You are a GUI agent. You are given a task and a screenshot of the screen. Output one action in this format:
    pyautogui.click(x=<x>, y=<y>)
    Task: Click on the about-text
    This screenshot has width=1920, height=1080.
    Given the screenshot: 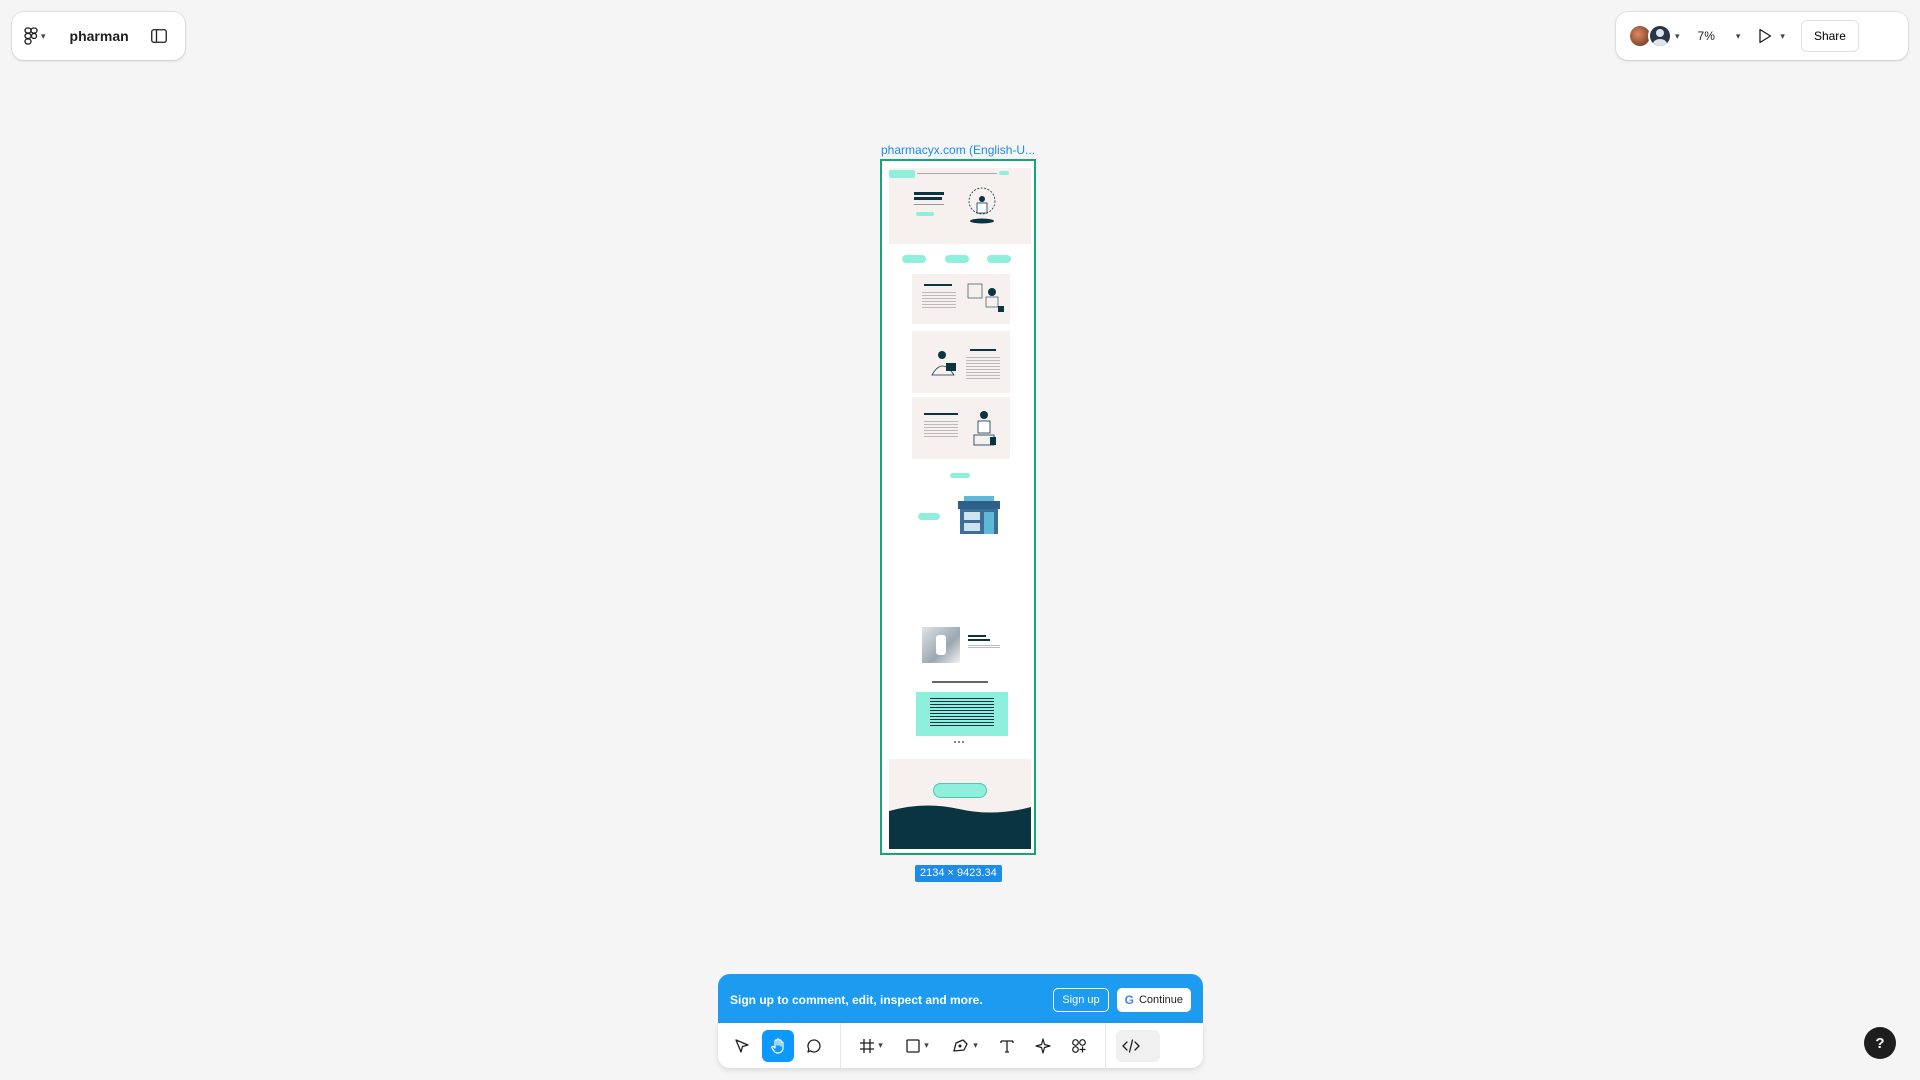 What is the action you would take?
    pyautogui.click(x=984, y=647)
    